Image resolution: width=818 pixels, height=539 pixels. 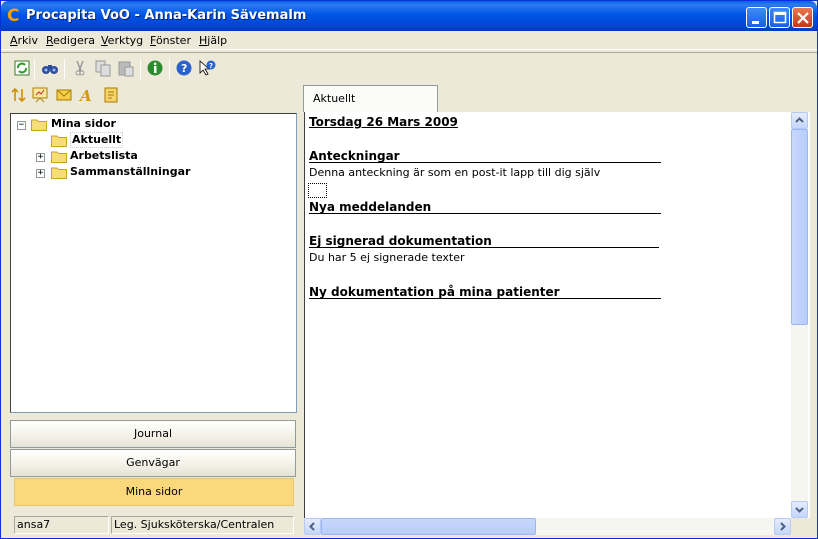 What do you see at coordinates (130, 172) in the screenshot?
I see `tree-node-sammanstallningar: Sammanställningar` at bounding box center [130, 172].